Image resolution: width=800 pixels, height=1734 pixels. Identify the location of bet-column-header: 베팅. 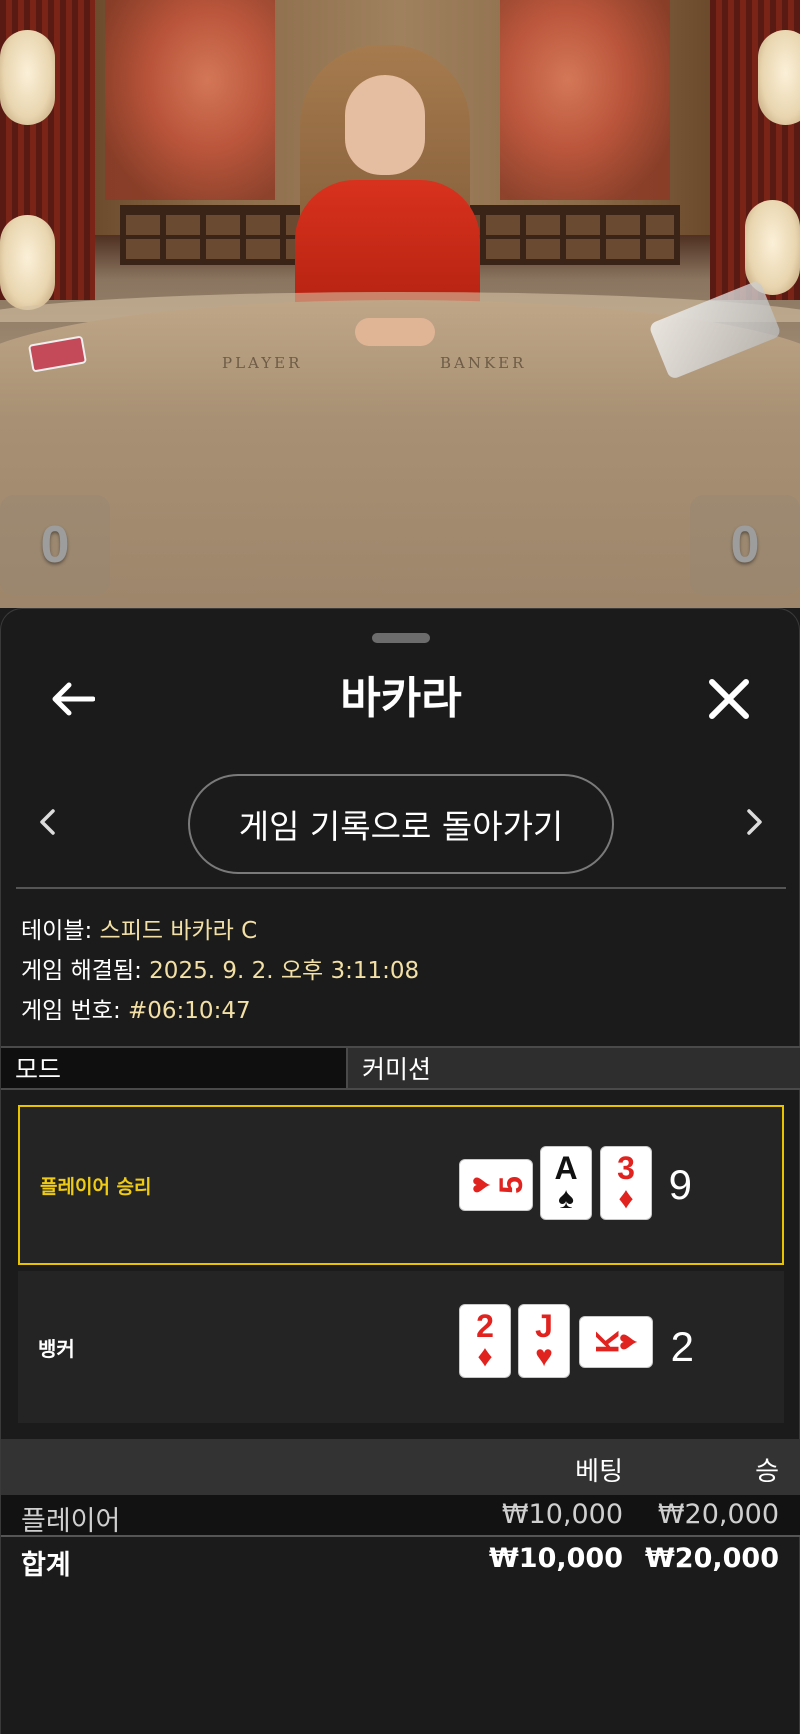
(599, 1472).